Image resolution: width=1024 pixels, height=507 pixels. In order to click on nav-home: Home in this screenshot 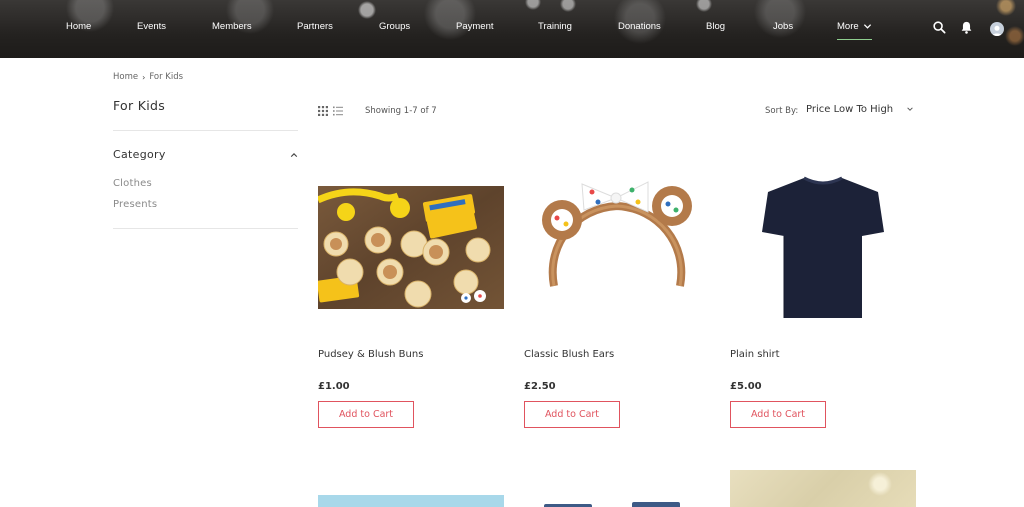, I will do `click(78, 26)`.